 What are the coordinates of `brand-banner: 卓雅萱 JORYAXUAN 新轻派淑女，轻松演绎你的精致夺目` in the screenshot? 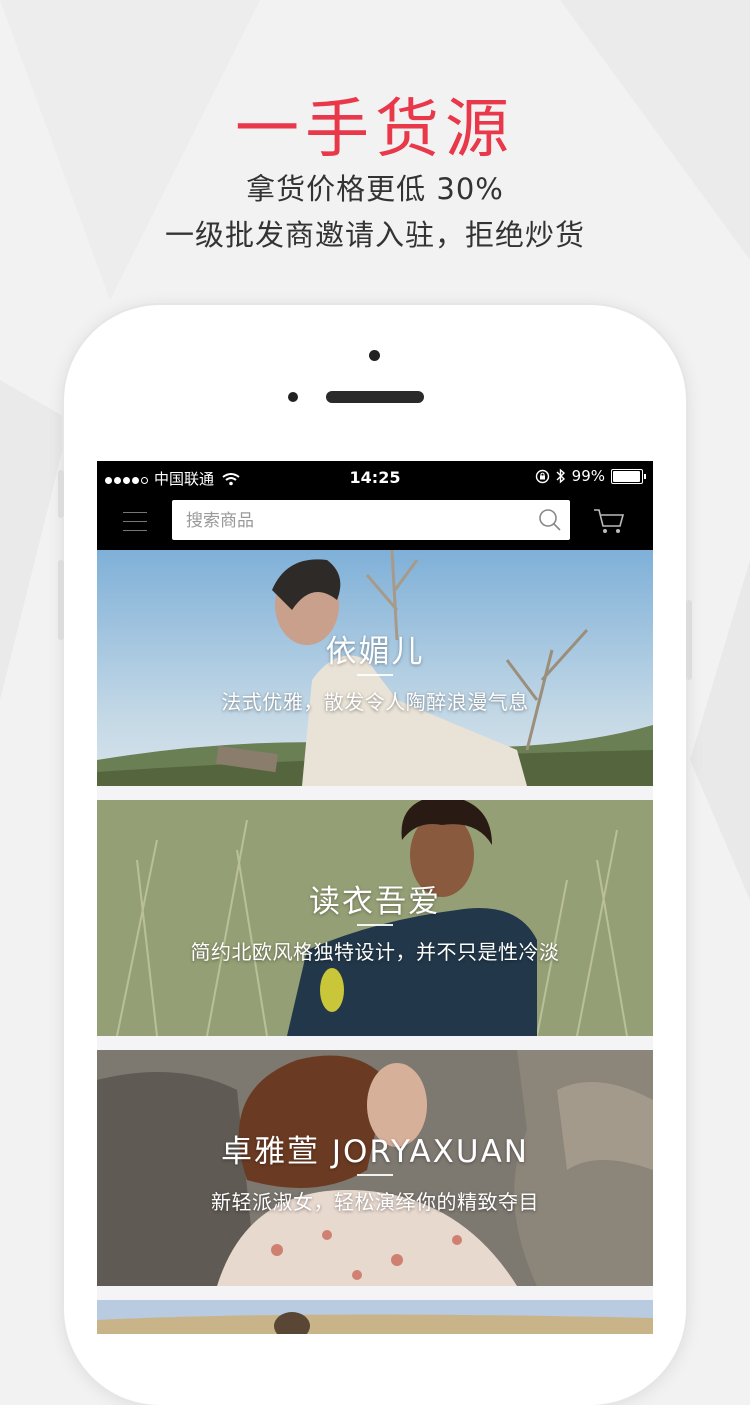 It's located at (375, 1168).